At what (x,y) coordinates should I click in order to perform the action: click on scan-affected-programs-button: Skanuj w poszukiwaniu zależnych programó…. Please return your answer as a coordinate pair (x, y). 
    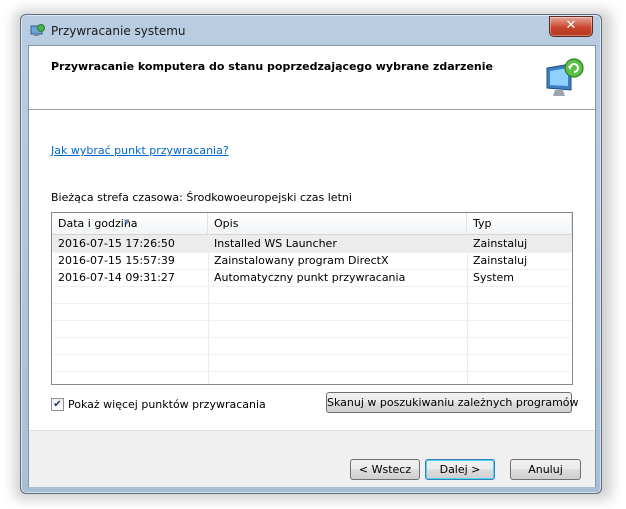
    Looking at the image, I should click on (452, 402).